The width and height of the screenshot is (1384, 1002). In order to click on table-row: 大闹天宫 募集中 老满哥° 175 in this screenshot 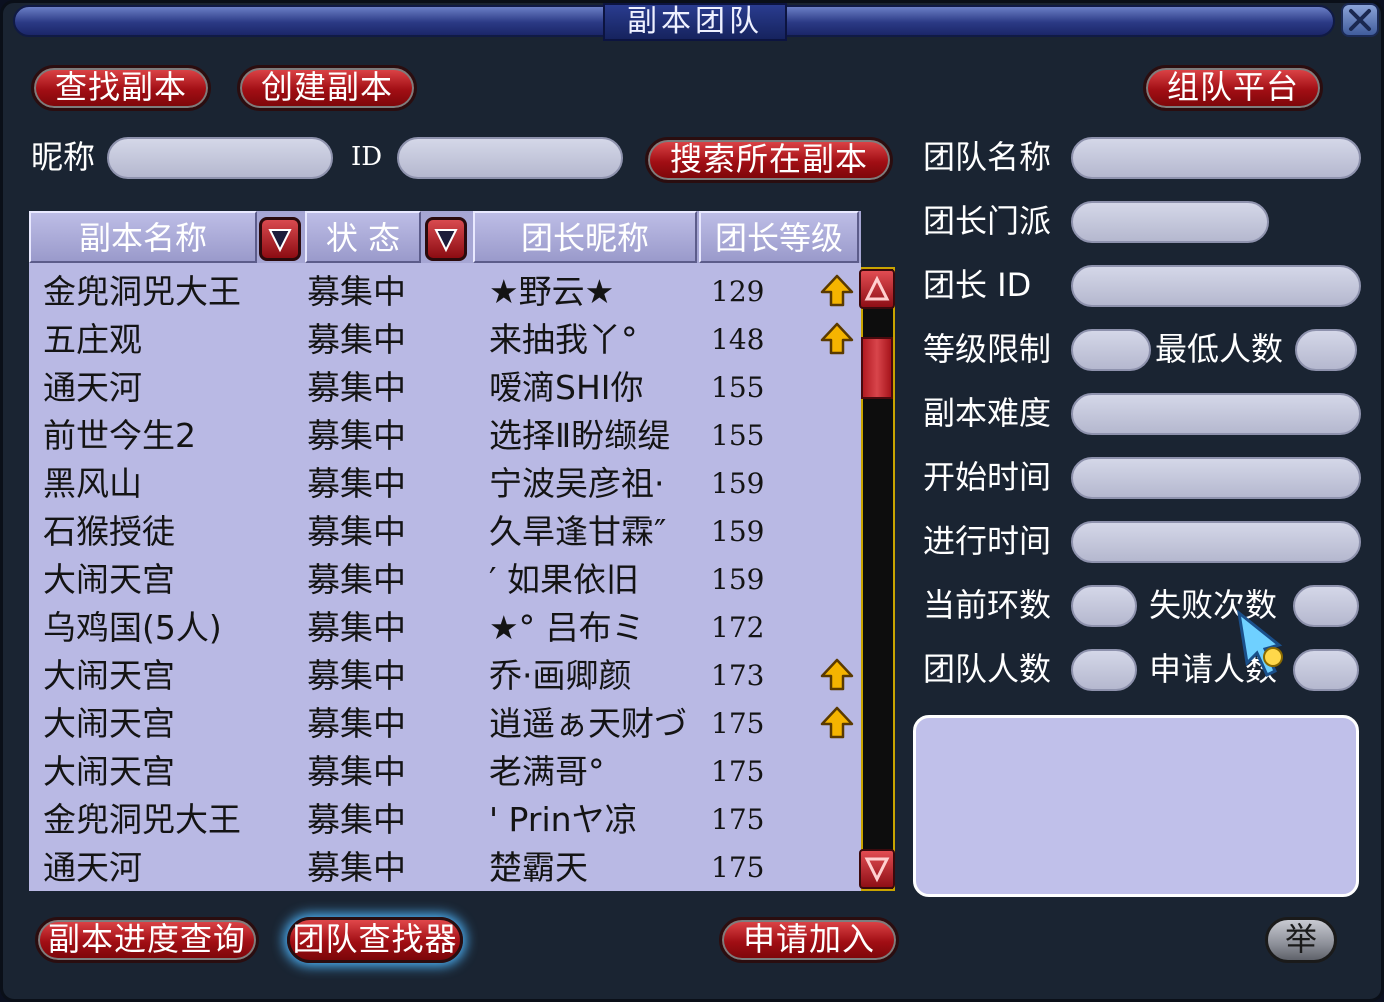, I will do `click(445, 771)`.